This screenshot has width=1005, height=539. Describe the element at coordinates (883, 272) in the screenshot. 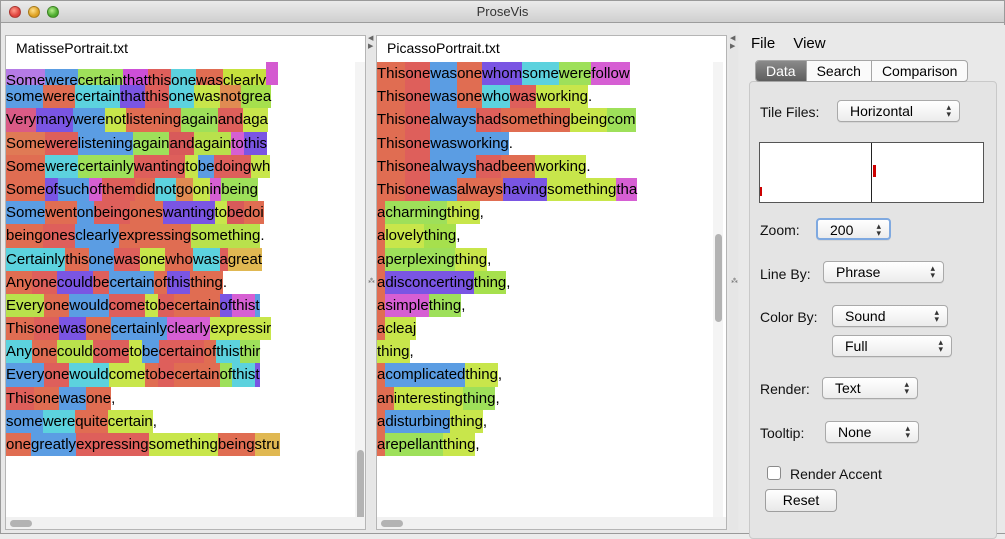

I see `line-by-select: Phrase ▴ ▾` at that location.